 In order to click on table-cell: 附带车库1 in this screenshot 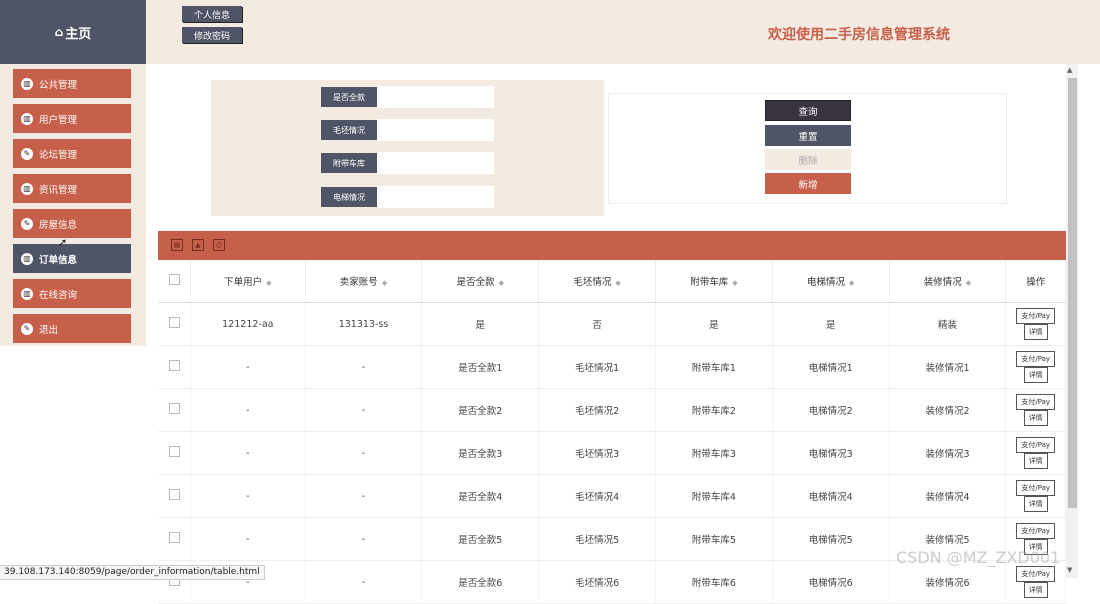, I will do `click(714, 367)`.